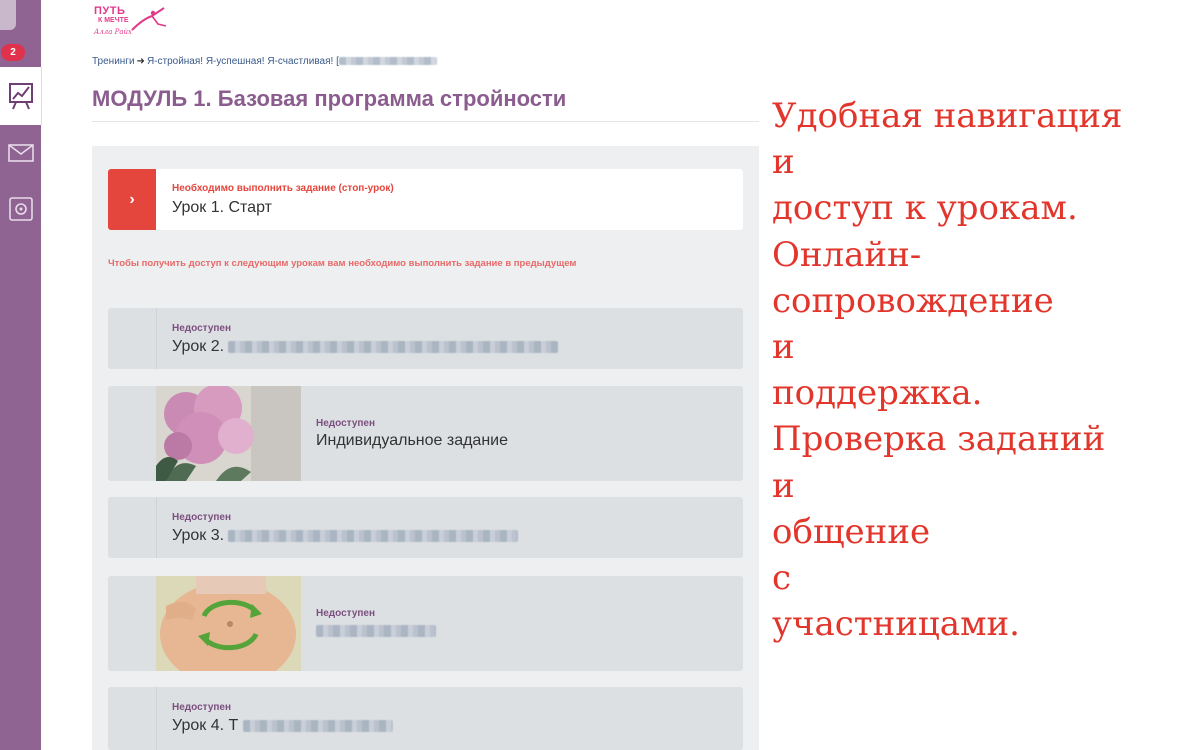 The image size is (1199, 750). What do you see at coordinates (205, 725) in the screenshot?
I see `lesson-title-text: Урок 4. Т` at bounding box center [205, 725].